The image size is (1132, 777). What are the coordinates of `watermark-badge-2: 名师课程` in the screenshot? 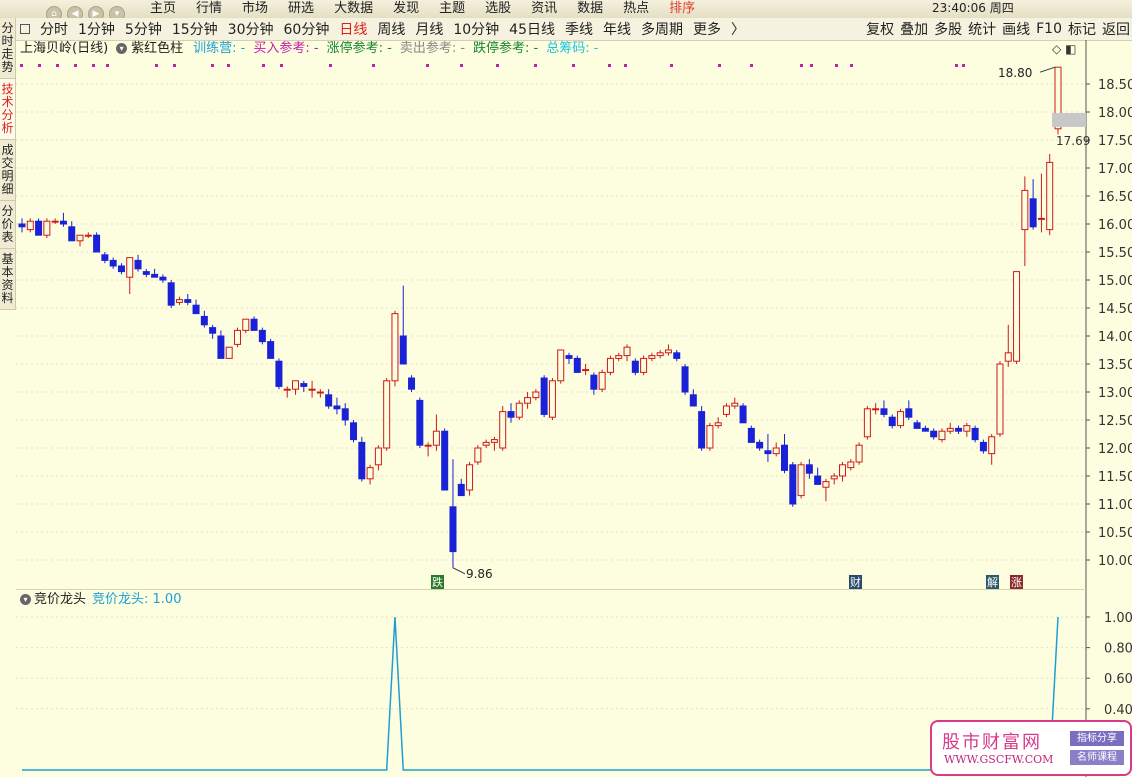 It's located at (1097, 757).